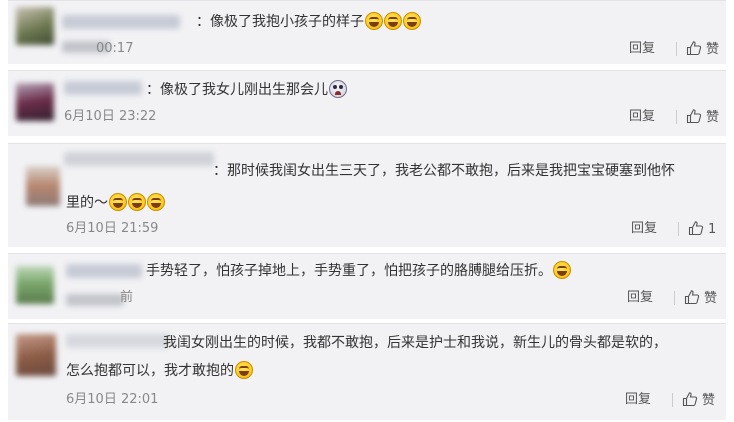  Describe the element at coordinates (349, 271) in the screenshot. I see `comment-body: 手势轻了，怕孩子掉地上，手势重了，怕把孩子的胳膊腿给压折。` at that location.